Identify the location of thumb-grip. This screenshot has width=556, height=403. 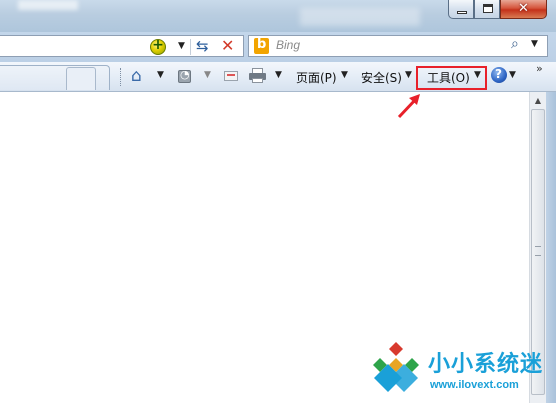
(538, 251).